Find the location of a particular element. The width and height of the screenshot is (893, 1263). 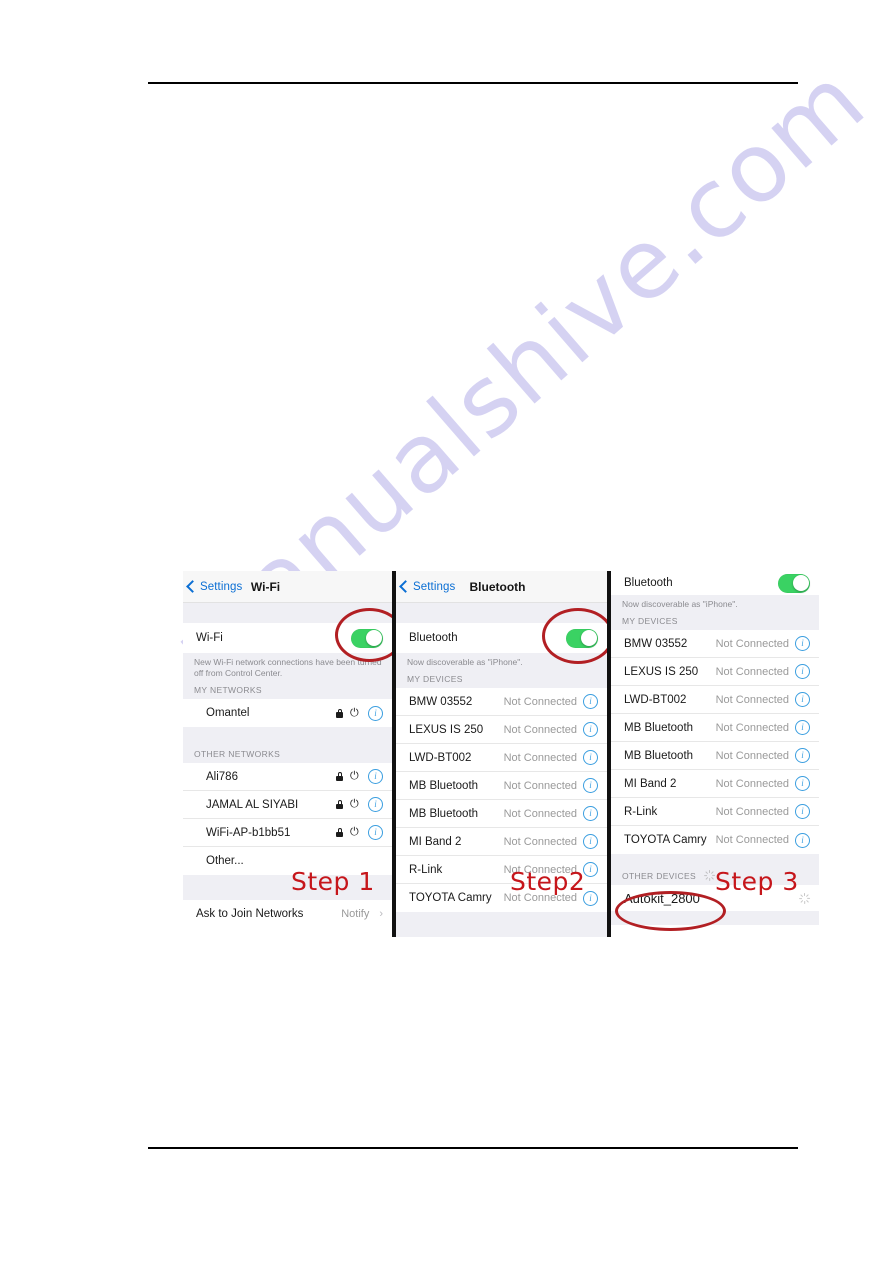

wifi-toggle-label: Wi-Fi is located at coordinates (209, 638).